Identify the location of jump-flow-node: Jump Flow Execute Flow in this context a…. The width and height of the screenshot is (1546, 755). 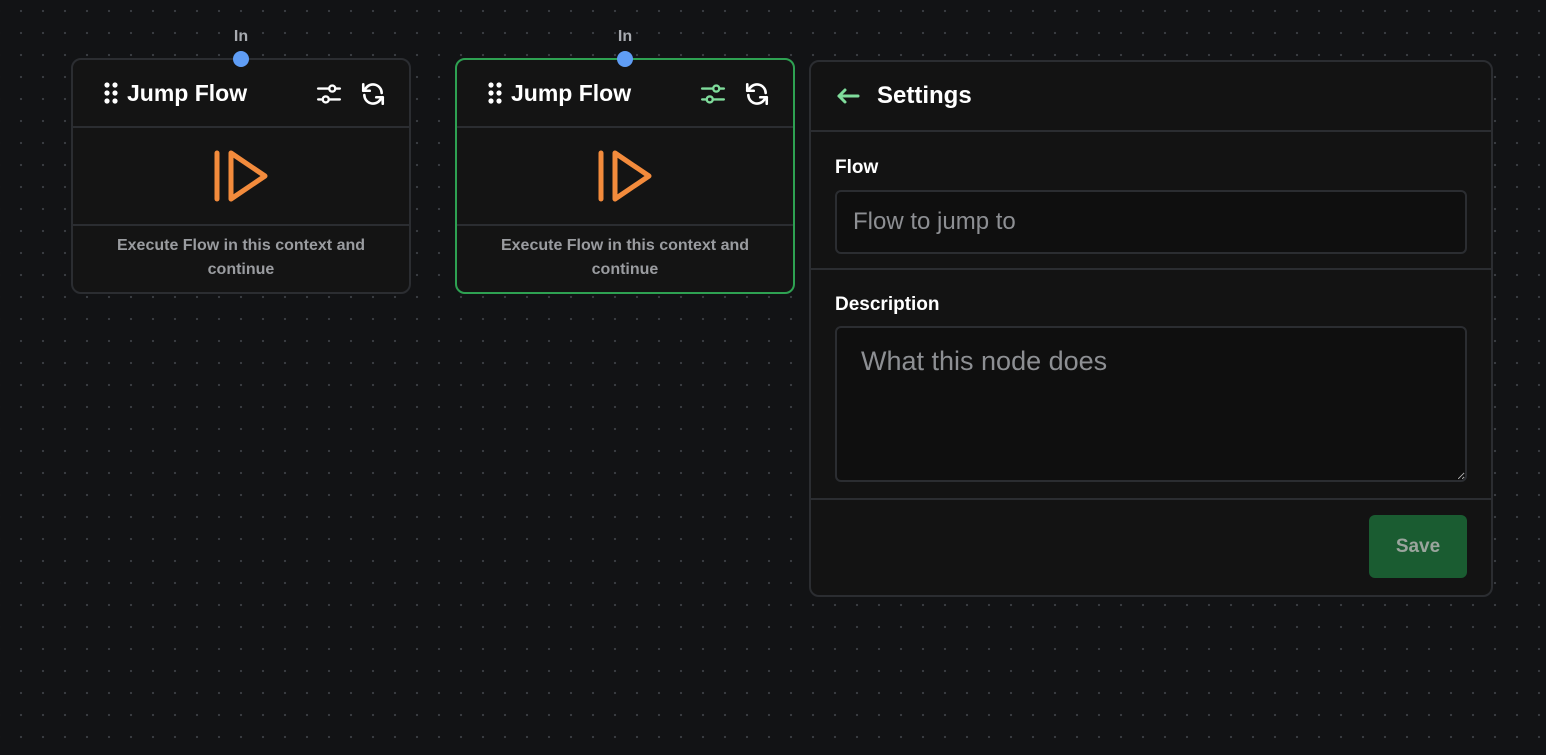
(241, 176).